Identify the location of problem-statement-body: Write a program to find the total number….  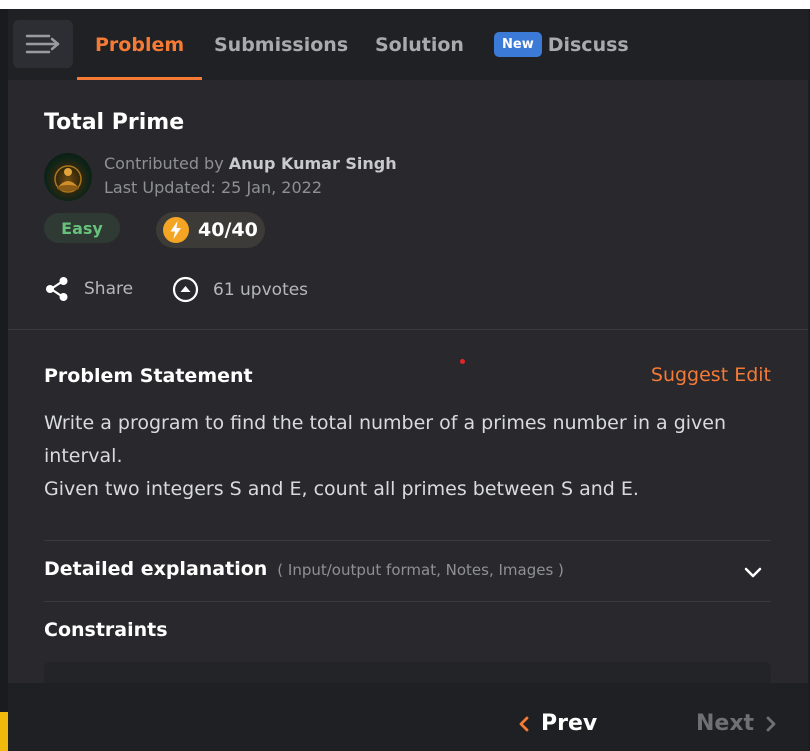
(409, 456).